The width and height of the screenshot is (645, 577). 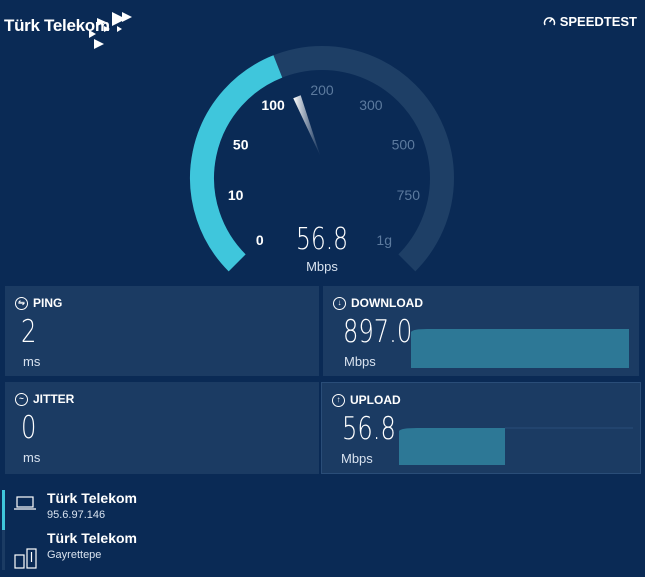 What do you see at coordinates (404, 144) in the screenshot?
I see `gauge-scale-label: 500` at bounding box center [404, 144].